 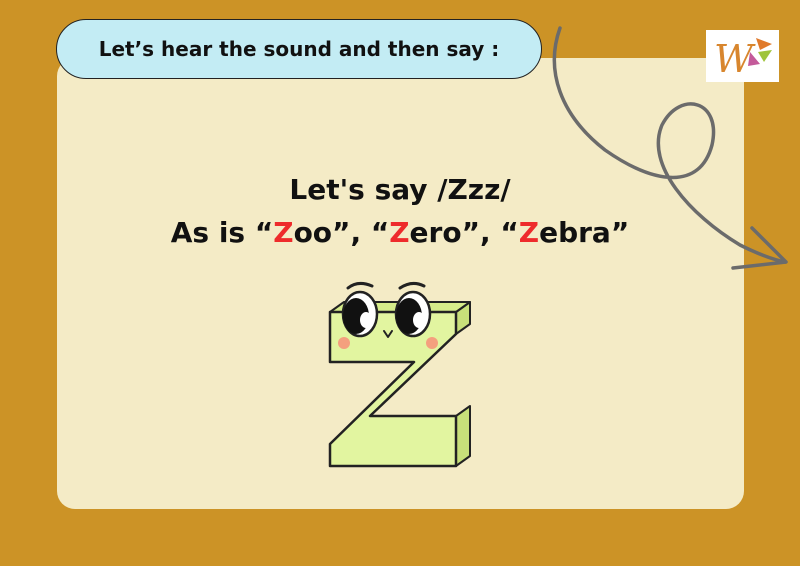 What do you see at coordinates (222, 232) in the screenshot?
I see `example-word-open: As is “` at bounding box center [222, 232].